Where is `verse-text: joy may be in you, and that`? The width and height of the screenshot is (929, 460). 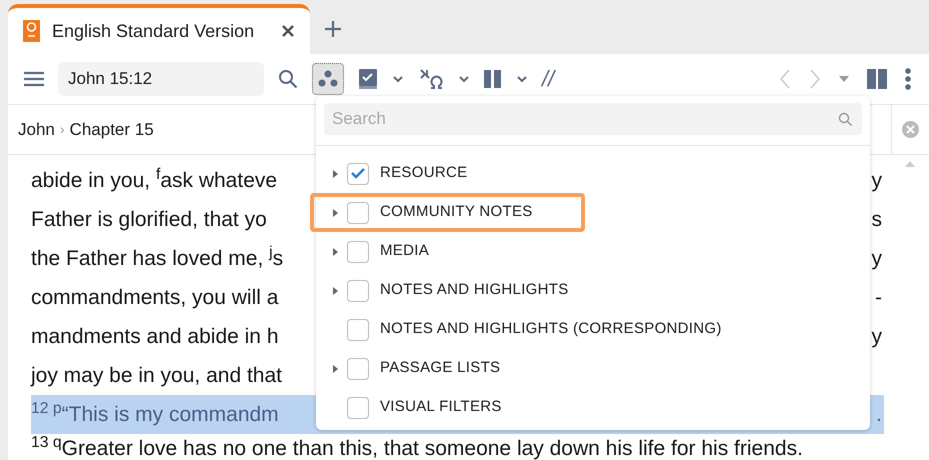 verse-text: joy may be in you, and that is located at coordinates (156, 375).